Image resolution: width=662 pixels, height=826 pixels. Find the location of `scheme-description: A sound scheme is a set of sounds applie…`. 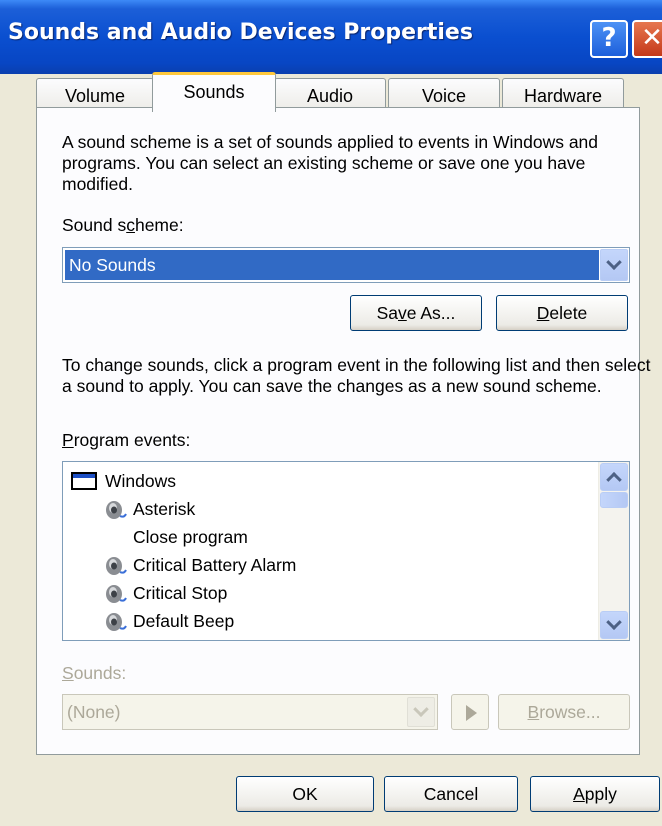

scheme-description: A sound scheme is a set of sounds applie… is located at coordinates (330, 163).